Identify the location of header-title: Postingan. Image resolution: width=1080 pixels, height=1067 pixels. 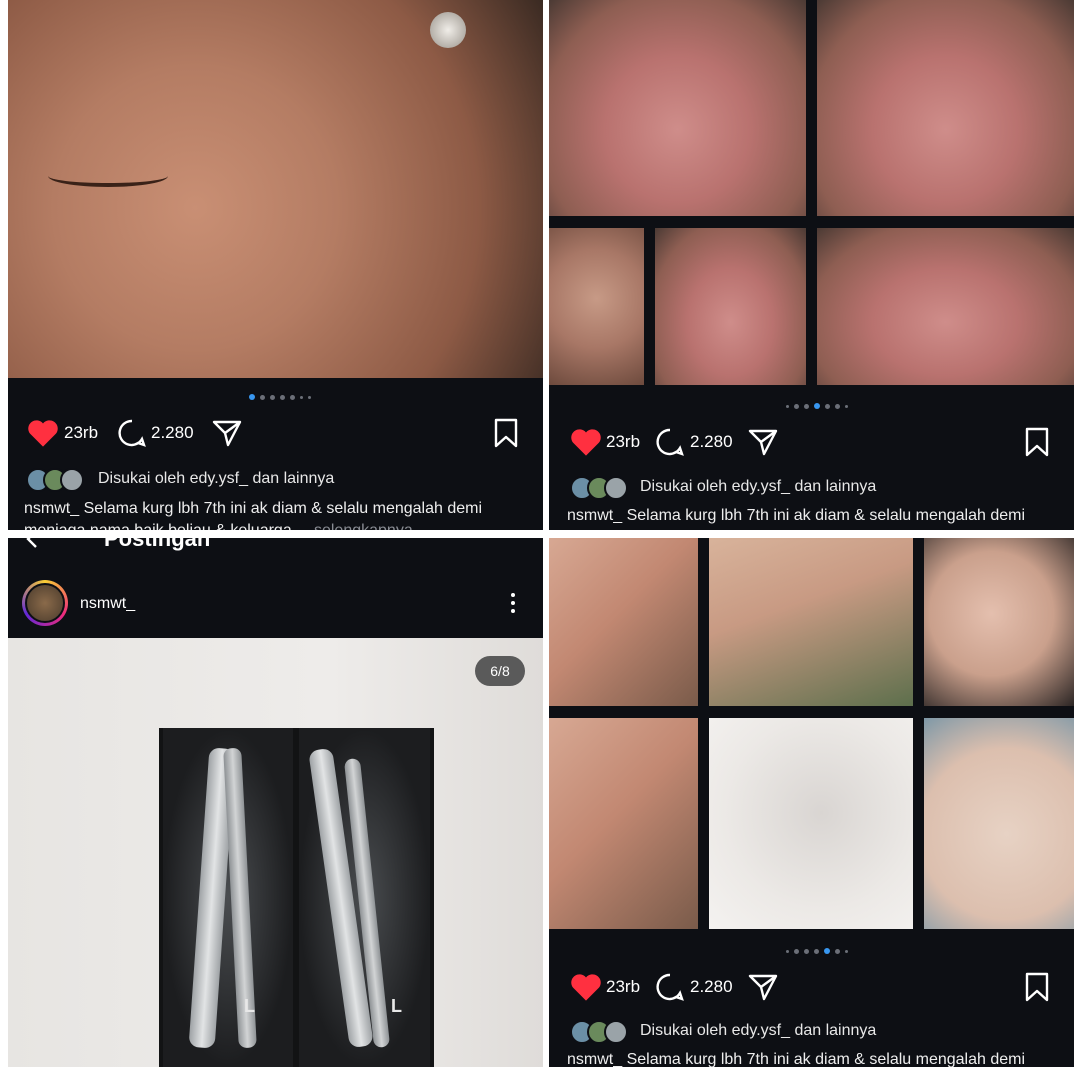
(157, 544).